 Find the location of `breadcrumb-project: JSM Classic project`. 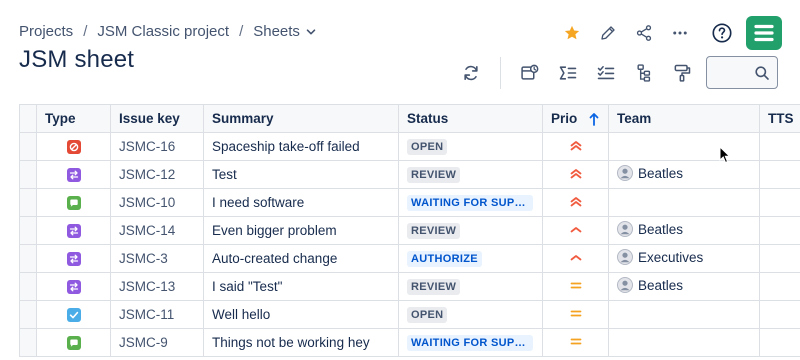

breadcrumb-project: JSM Classic project is located at coordinates (163, 31).